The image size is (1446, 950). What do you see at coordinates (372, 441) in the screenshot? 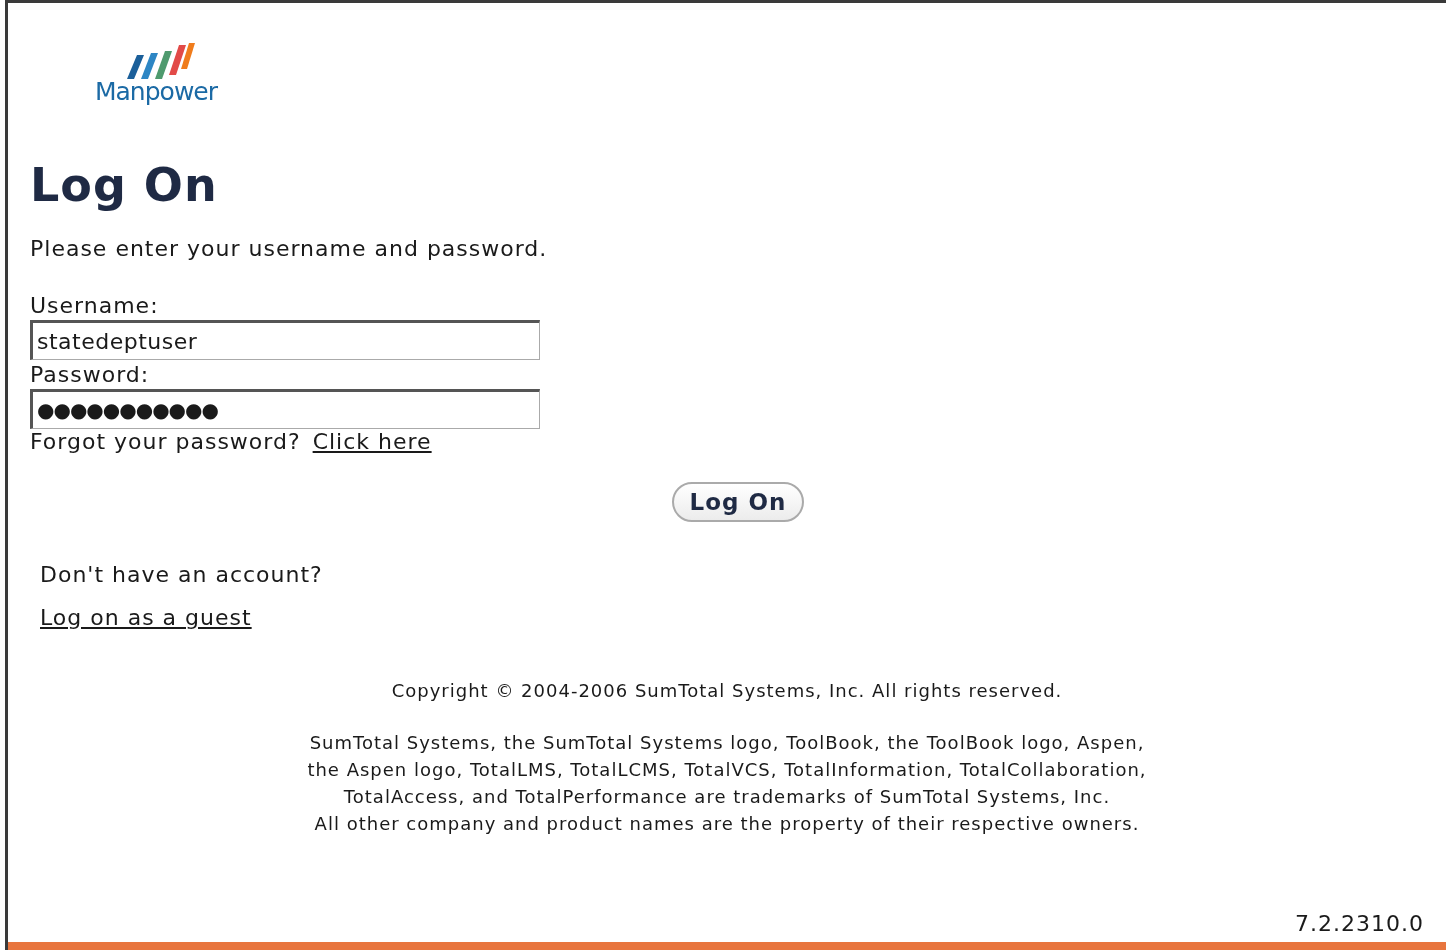
I see `click-here-link: Click here` at bounding box center [372, 441].